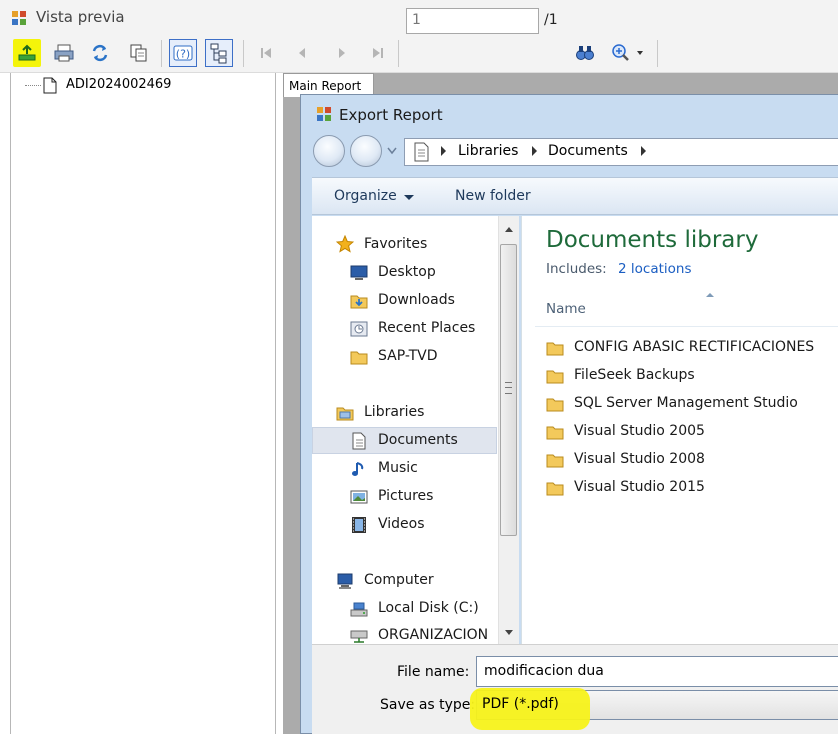 The image size is (838, 734). I want to click on zoom-button, so click(628, 53).